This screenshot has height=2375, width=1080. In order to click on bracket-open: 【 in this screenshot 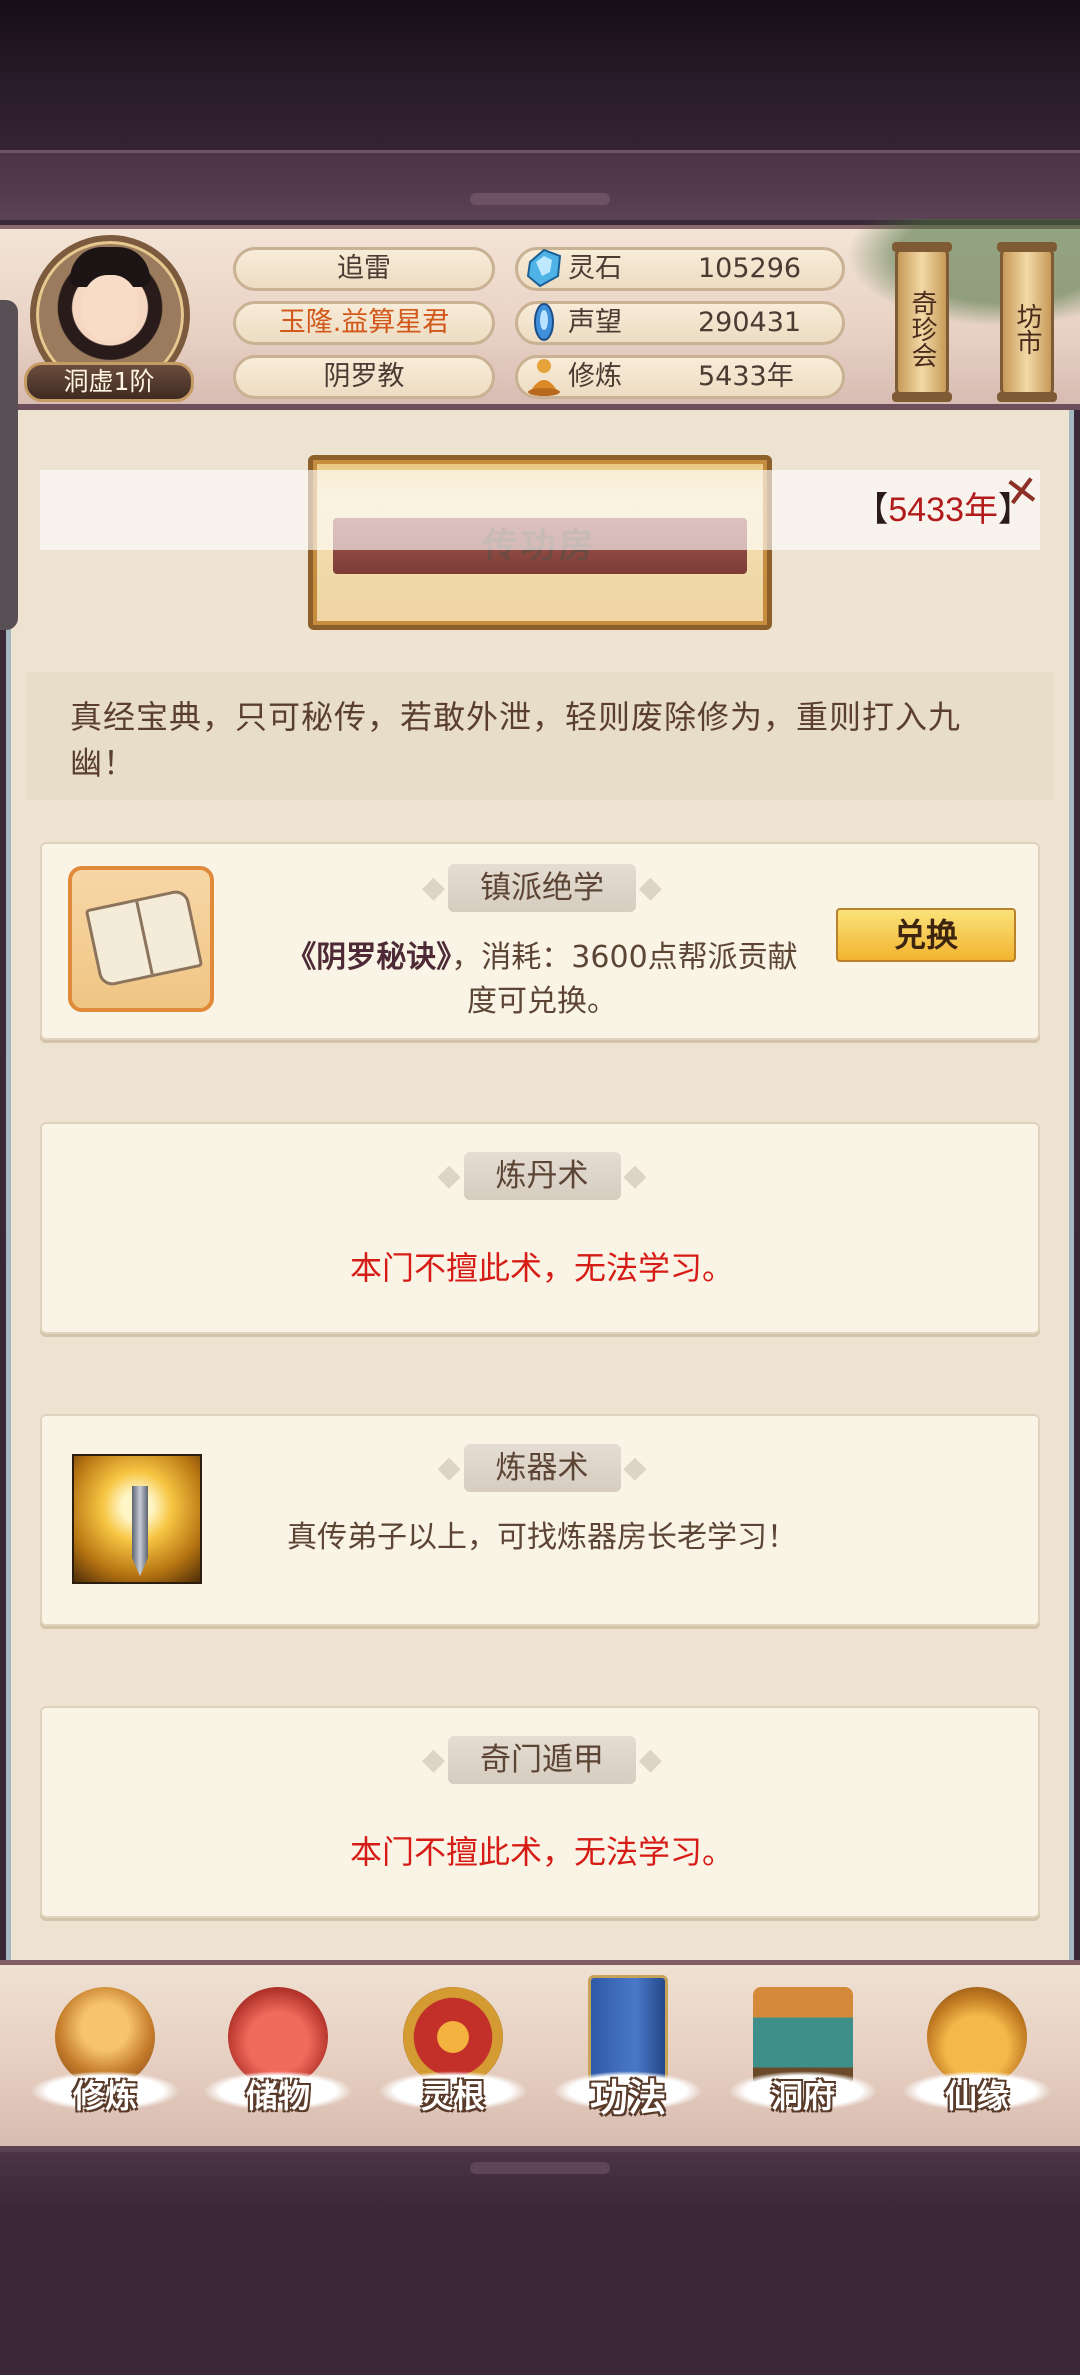, I will do `click(871, 510)`.